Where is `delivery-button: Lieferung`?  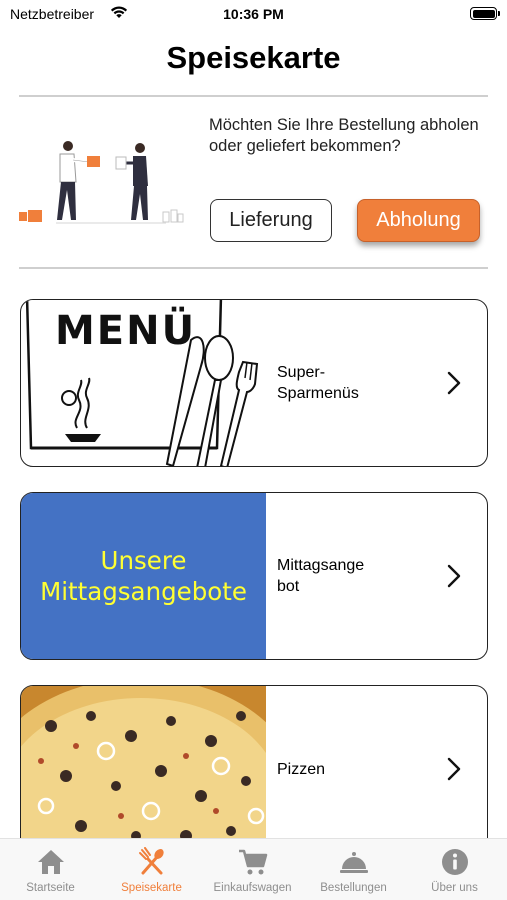
delivery-button: Lieferung is located at coordinates (271, 220).